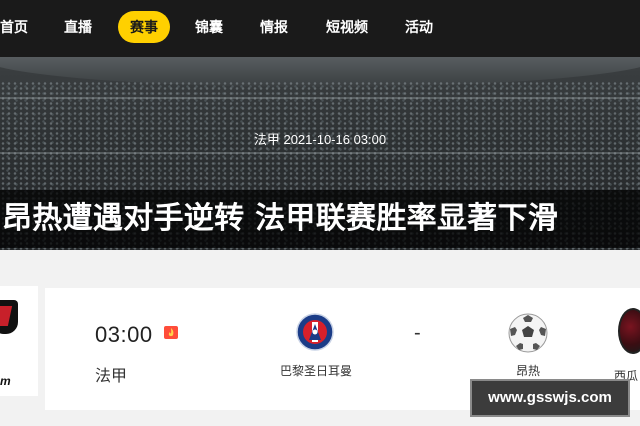  What do you see at coordinates (550, 398) in the screenshot?
I see `site-watermark: www.gsswjs.com` at bounding box center [550, 398].